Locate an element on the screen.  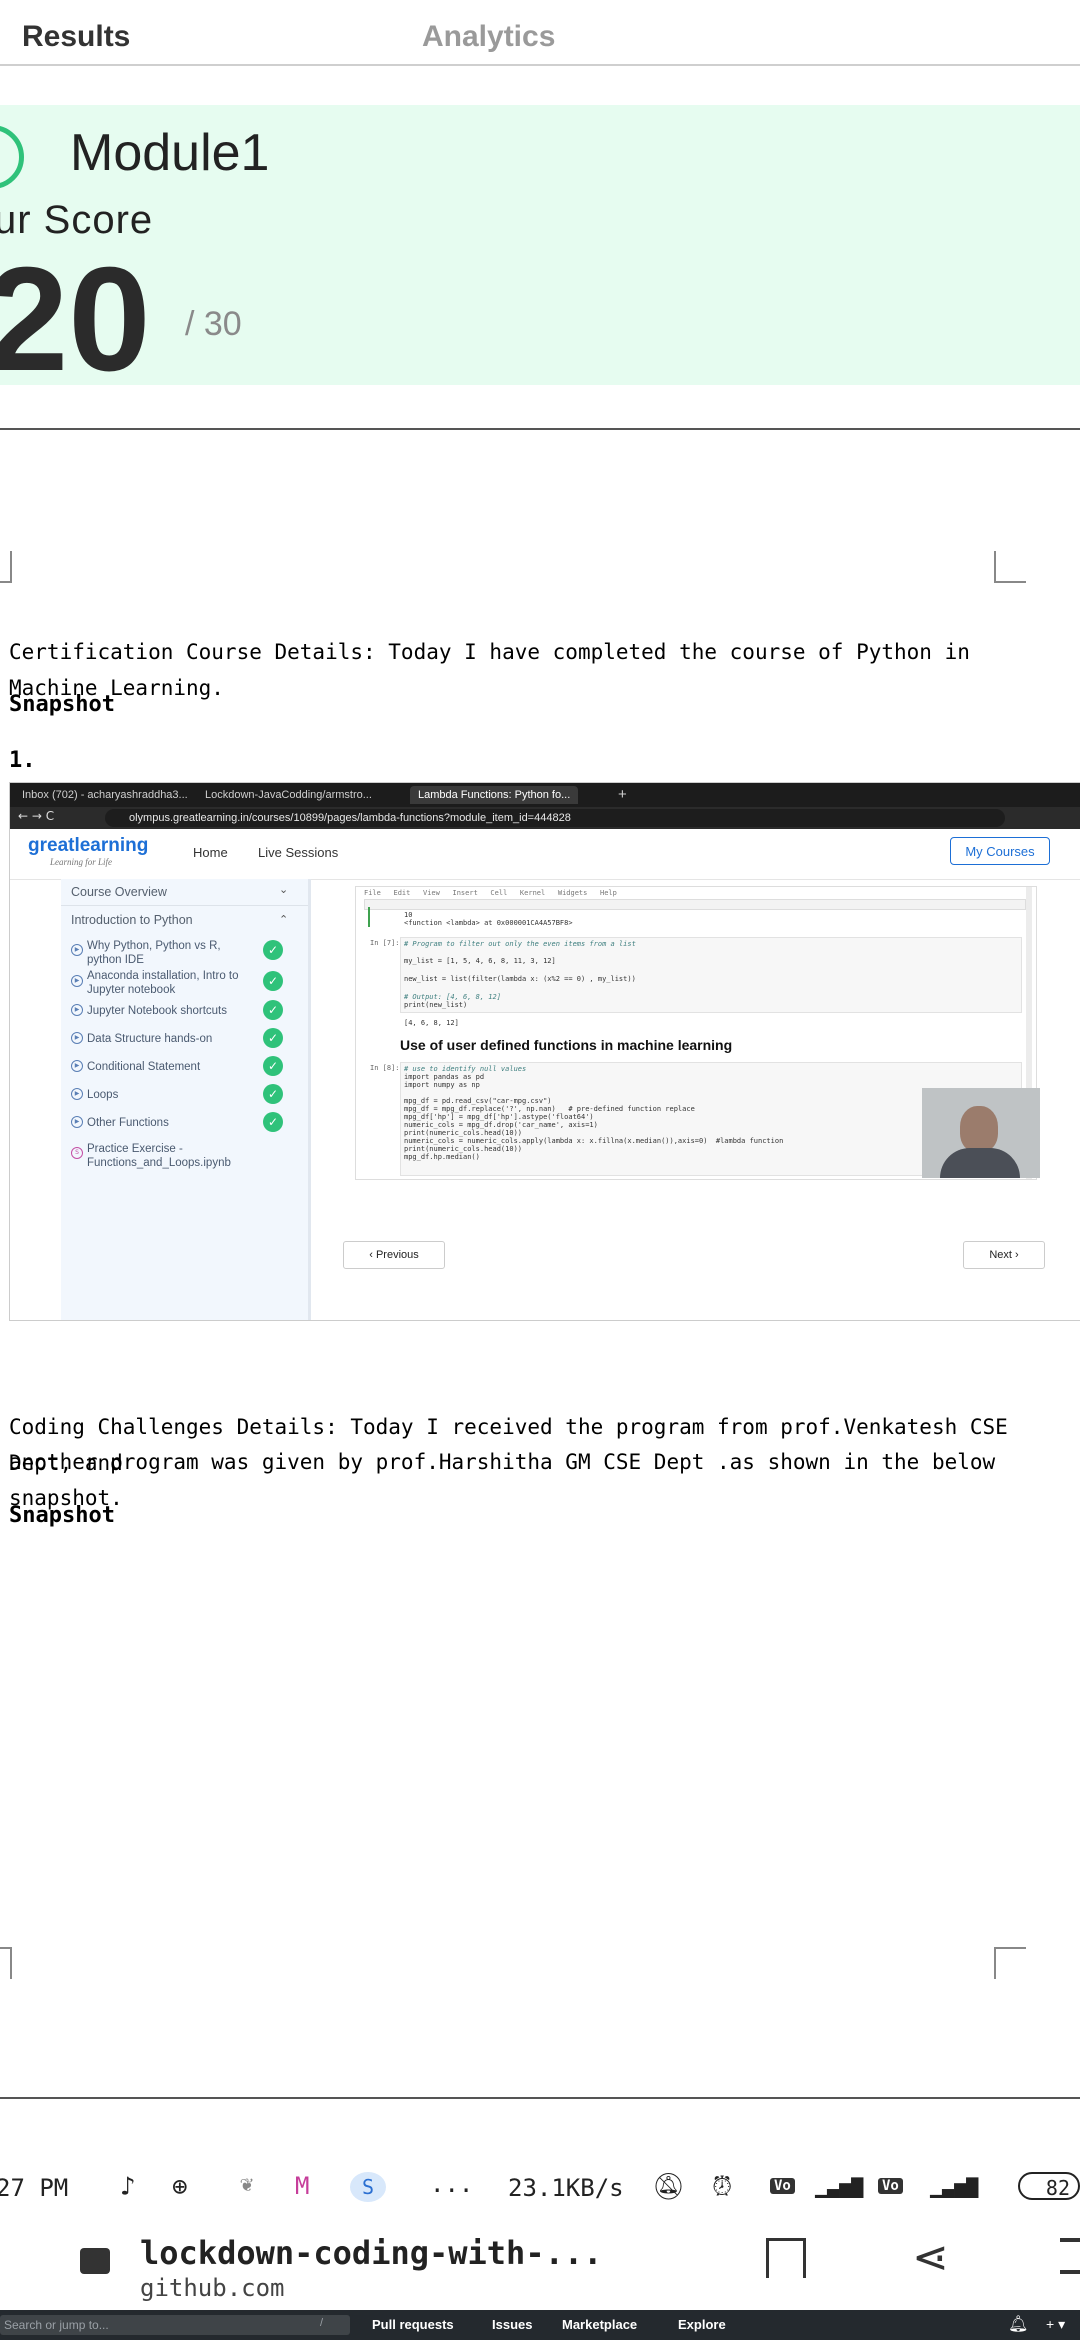
browser-bottom-bar: lockdown-coding-with-... github.com ⋖ is located at coordinates (540, 2265).